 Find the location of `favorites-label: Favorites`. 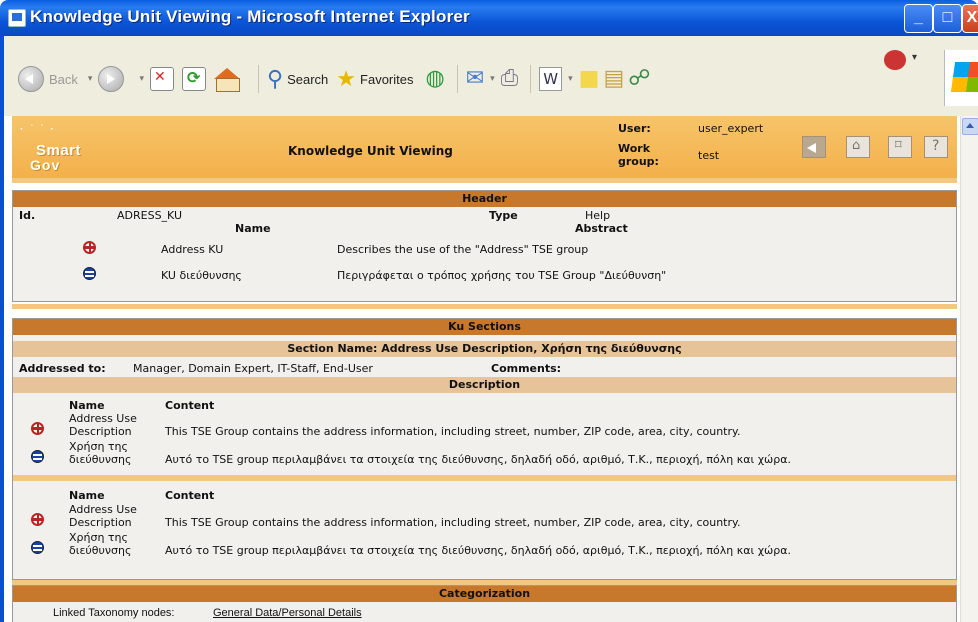

favorites-label: Favorites is located at coordinates (387, 79).